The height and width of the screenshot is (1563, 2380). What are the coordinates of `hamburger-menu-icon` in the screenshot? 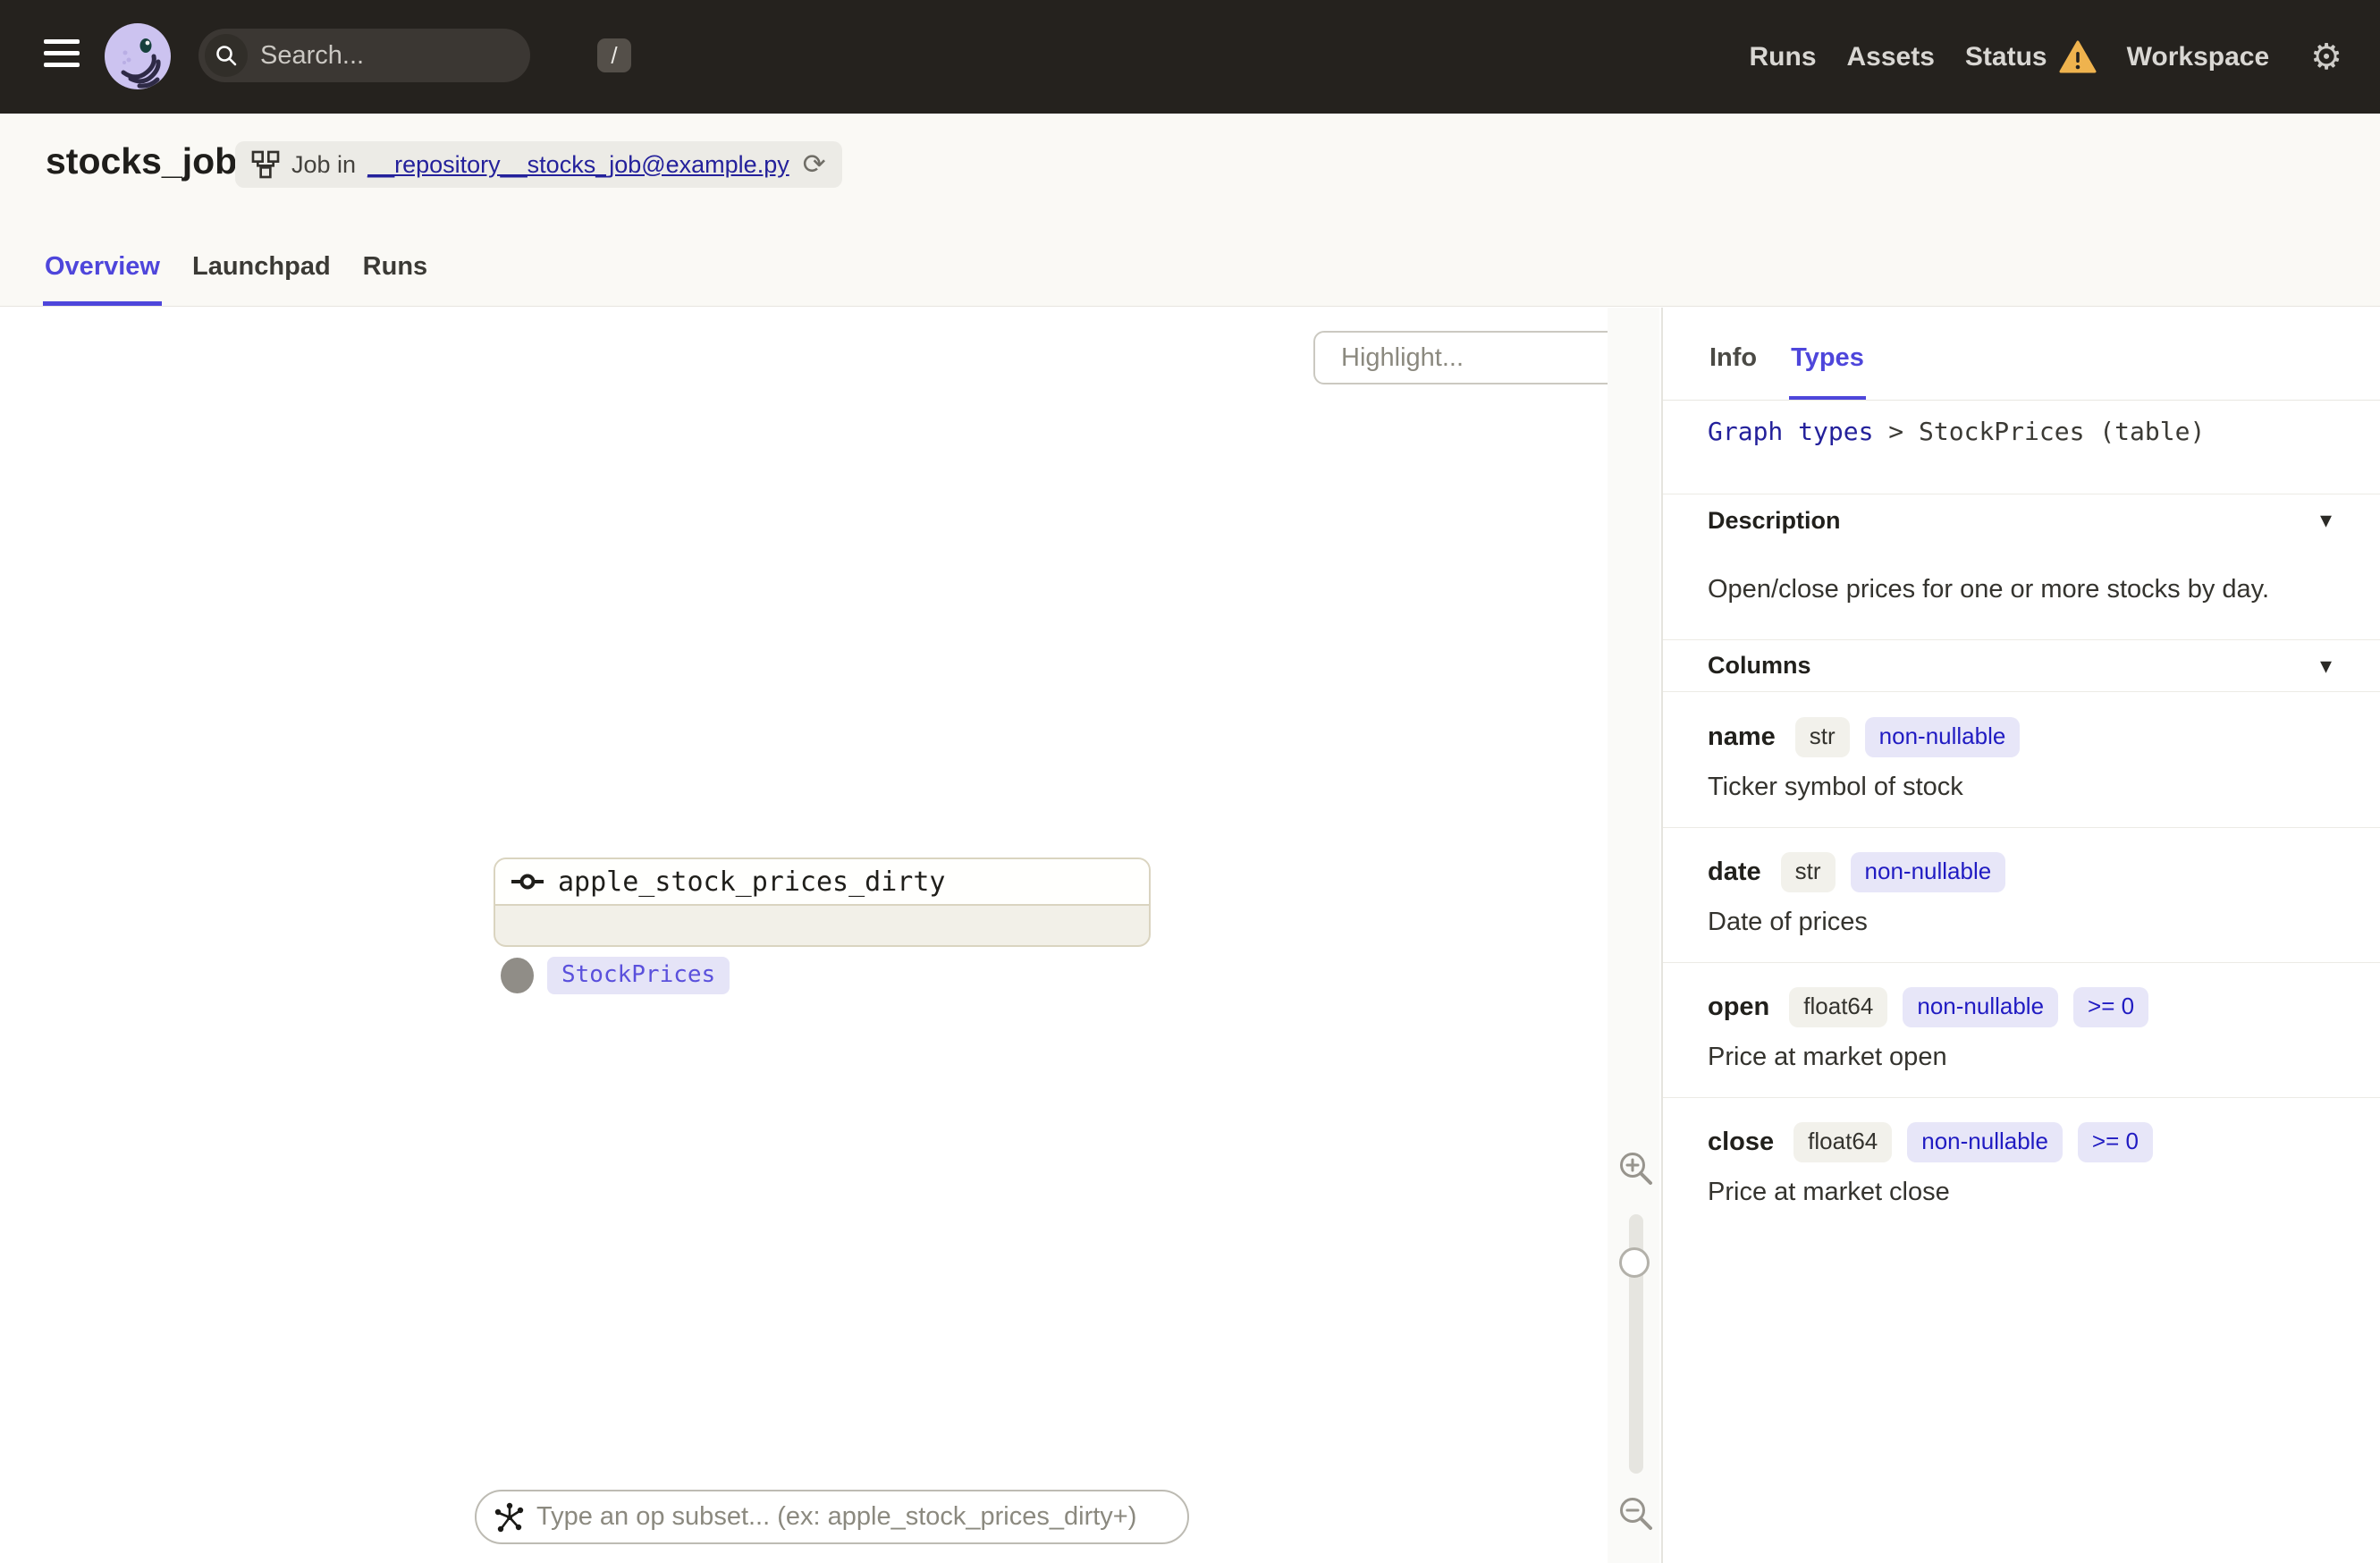 It's located at (62, 56).